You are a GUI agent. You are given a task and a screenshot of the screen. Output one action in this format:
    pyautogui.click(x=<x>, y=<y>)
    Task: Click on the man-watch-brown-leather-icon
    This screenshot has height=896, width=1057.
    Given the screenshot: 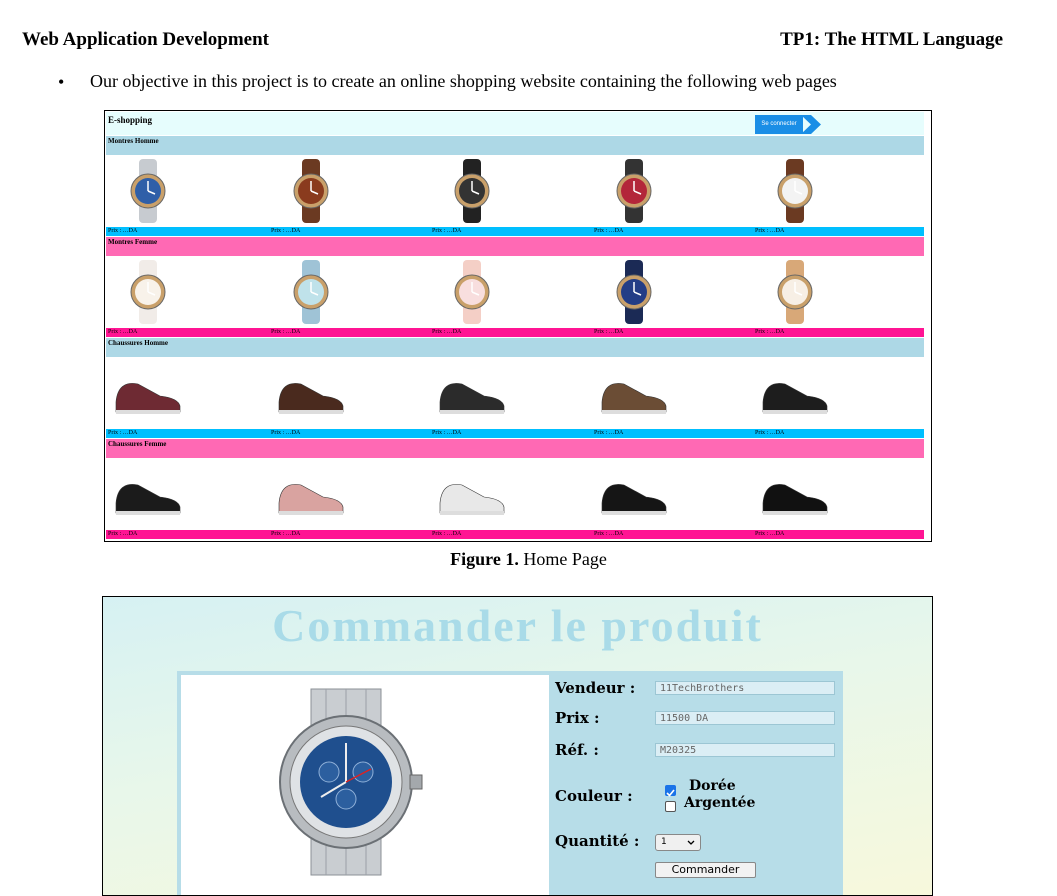 What is the action you would take?
    pyautogui.click(x=311, y=191)
    